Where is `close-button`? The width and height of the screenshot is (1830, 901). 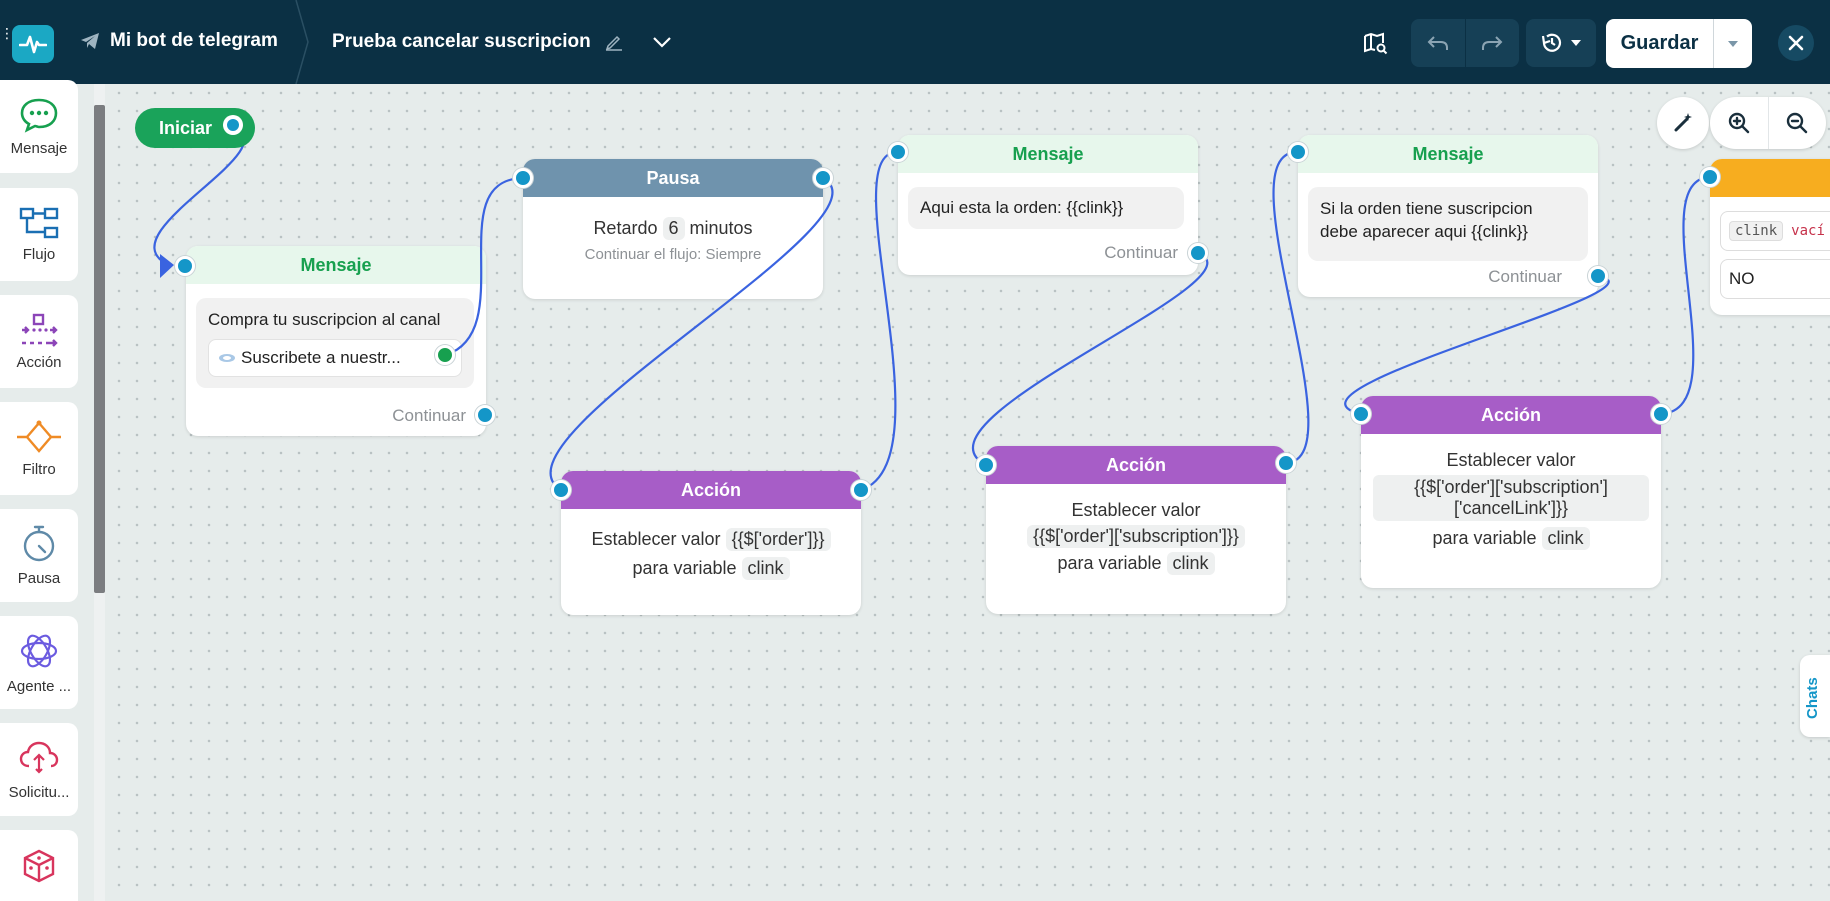 close-button is located at coordinates (1796, 43).